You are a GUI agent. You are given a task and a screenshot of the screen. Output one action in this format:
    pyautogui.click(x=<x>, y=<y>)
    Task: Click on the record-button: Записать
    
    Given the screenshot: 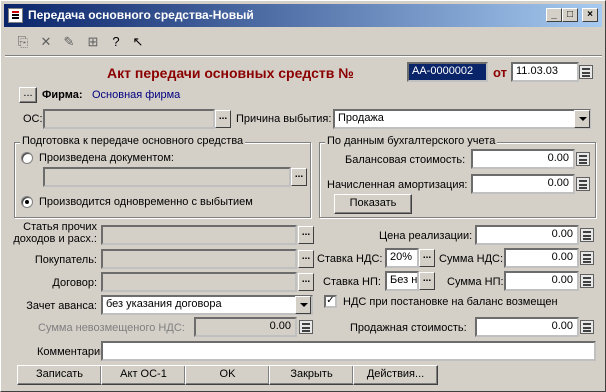 What is the action you would take?
    pyautogui.click(x=59, y=375)
    